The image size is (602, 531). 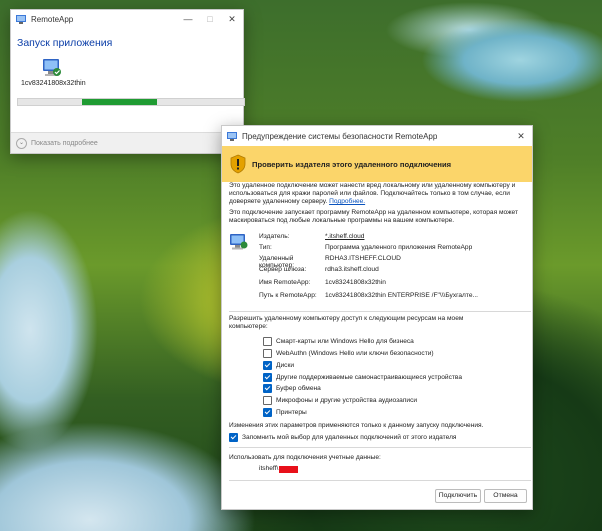 What do you see at coordinates (269, 468) in the screenshot?
I see `username-text: itsheff\` at bounding box center [269, 468].